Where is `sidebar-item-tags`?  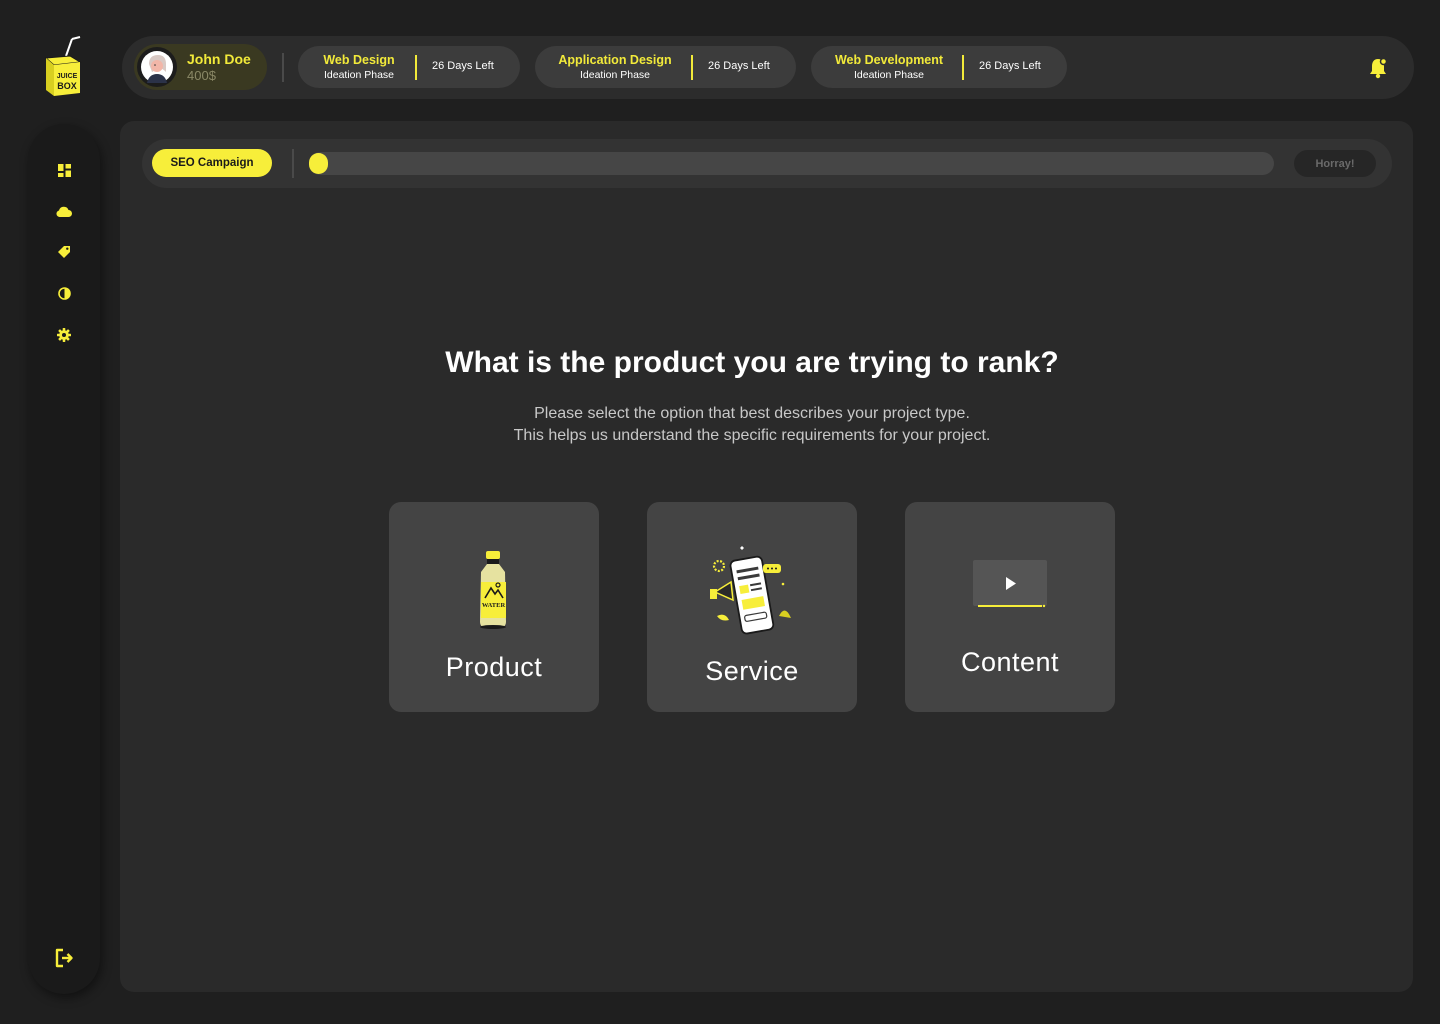
sidebar-item-tags is located at coordinates (64, 252).